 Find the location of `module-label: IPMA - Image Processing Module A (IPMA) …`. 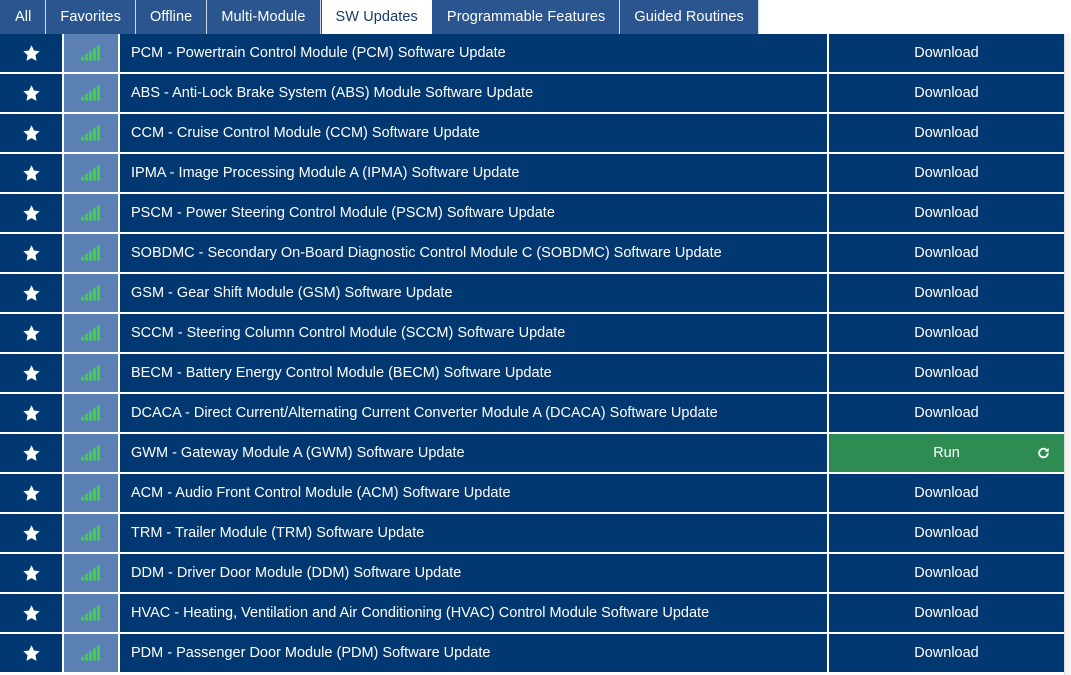

module-label: IPMA - Image Processing Module A (IPMA) … is located at coordinates (473, 173).